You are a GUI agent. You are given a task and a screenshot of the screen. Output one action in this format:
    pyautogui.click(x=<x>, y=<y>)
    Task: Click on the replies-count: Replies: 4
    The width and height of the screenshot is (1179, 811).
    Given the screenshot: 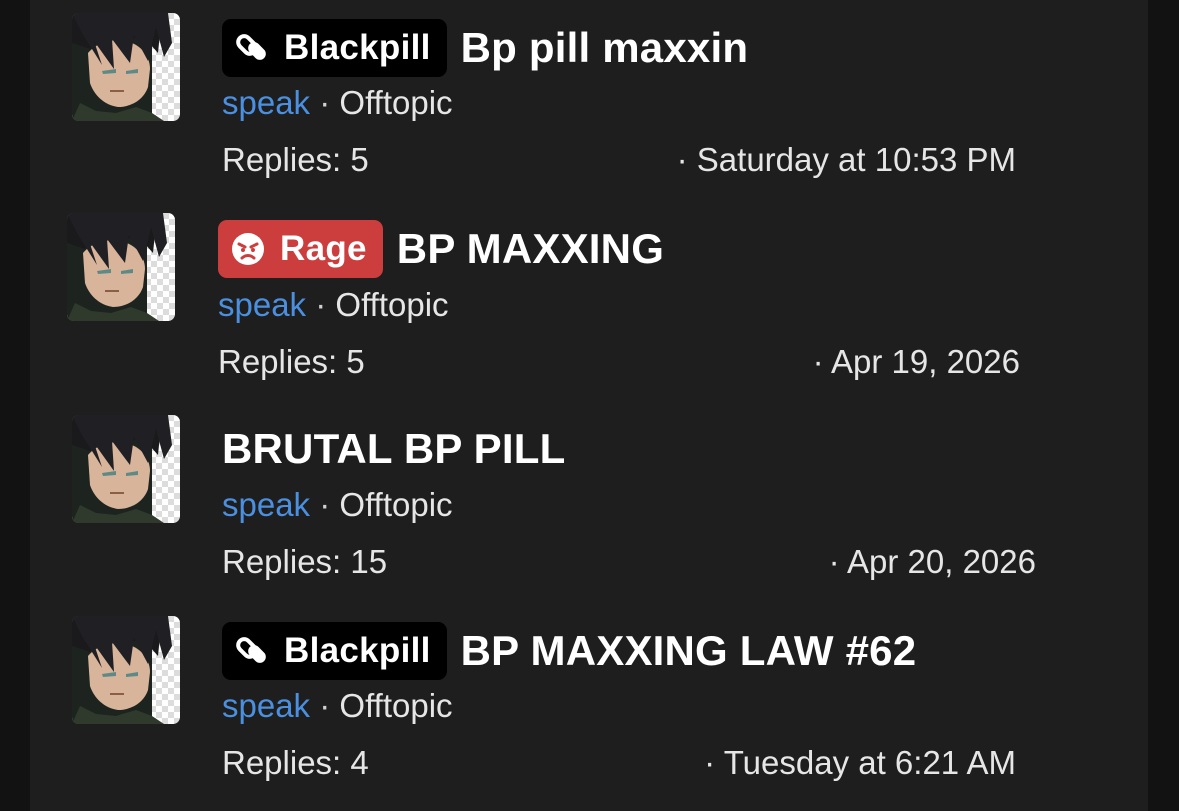 What is the action you would take?
    pyautogui.click(x=295, y=762)
    